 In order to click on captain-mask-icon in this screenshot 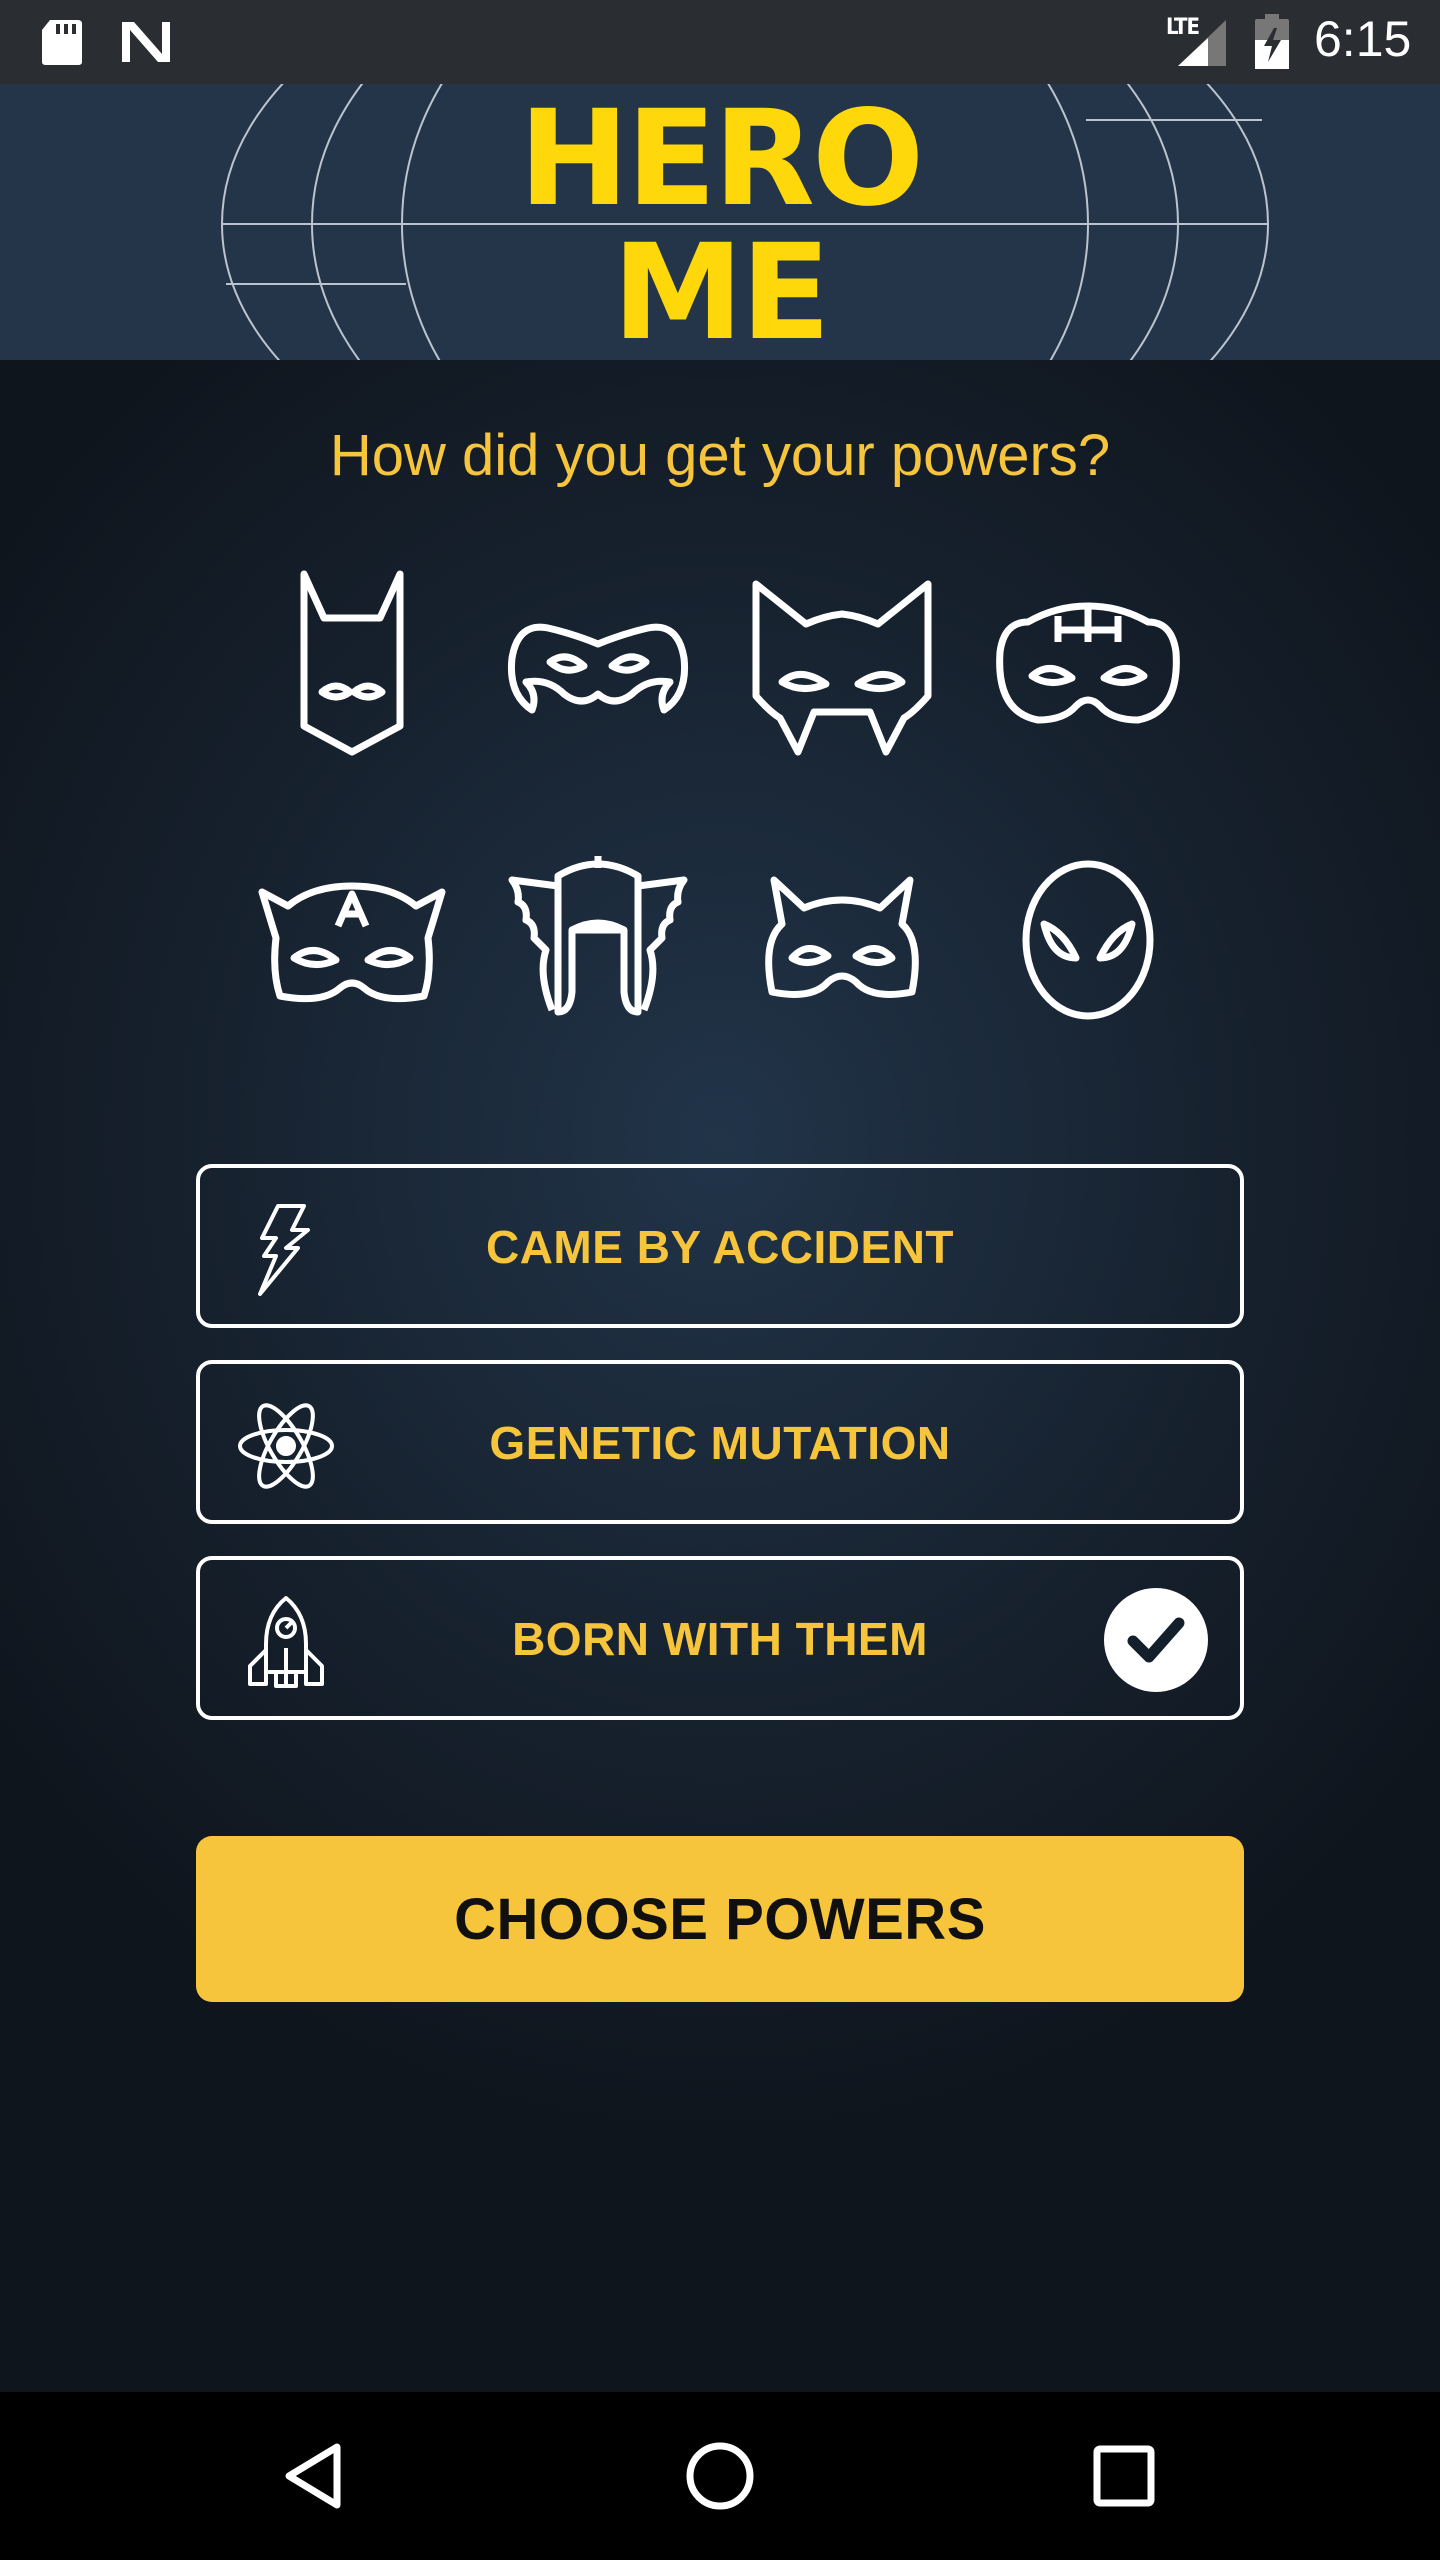, I will do `click(352, 942)`.